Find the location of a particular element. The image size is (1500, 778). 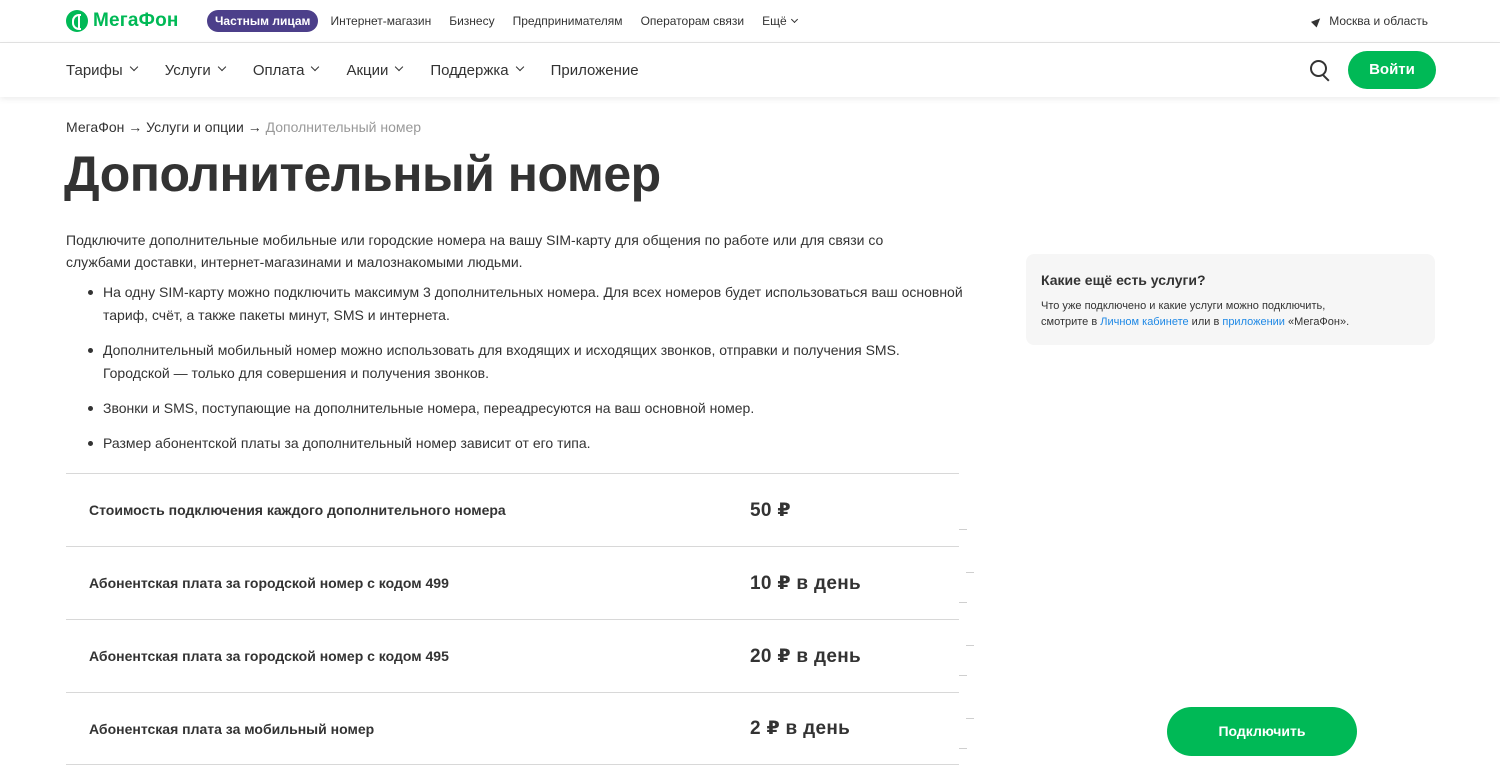

card-text-part: смотрите в is located at coordinates (1071, 322).